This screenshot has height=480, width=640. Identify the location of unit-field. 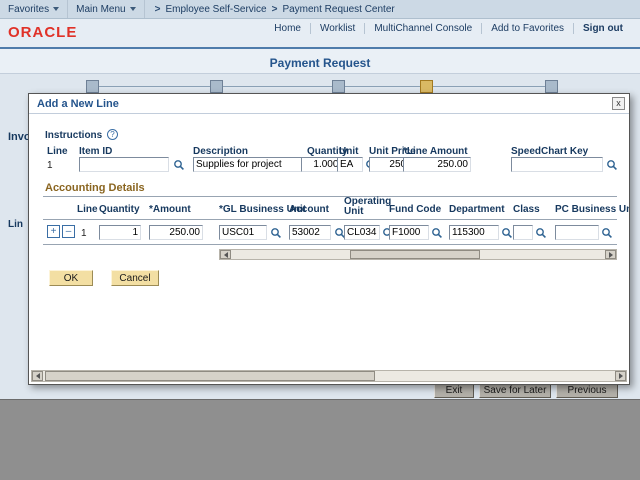
(350, 164).